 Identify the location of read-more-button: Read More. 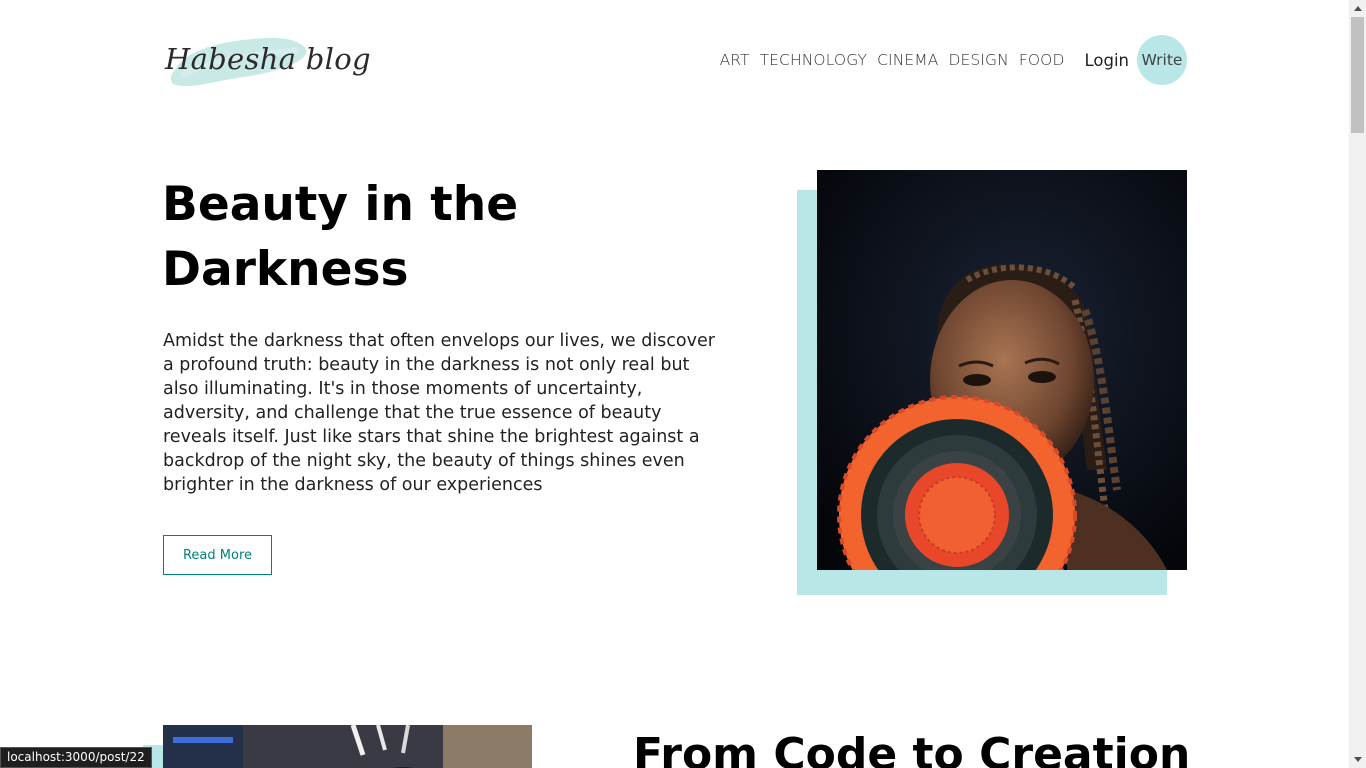
(217, 555).